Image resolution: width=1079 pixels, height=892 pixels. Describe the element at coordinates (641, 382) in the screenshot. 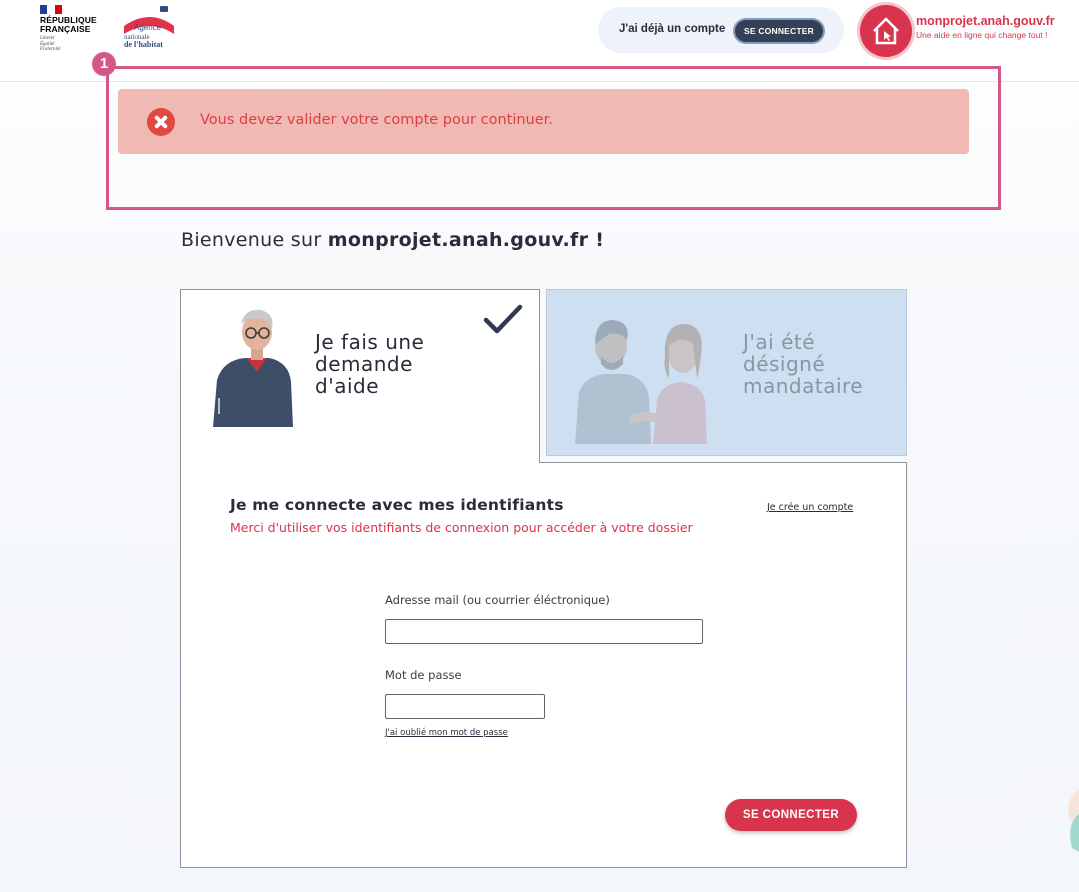

I see `couple-illustration-icon` at that location.